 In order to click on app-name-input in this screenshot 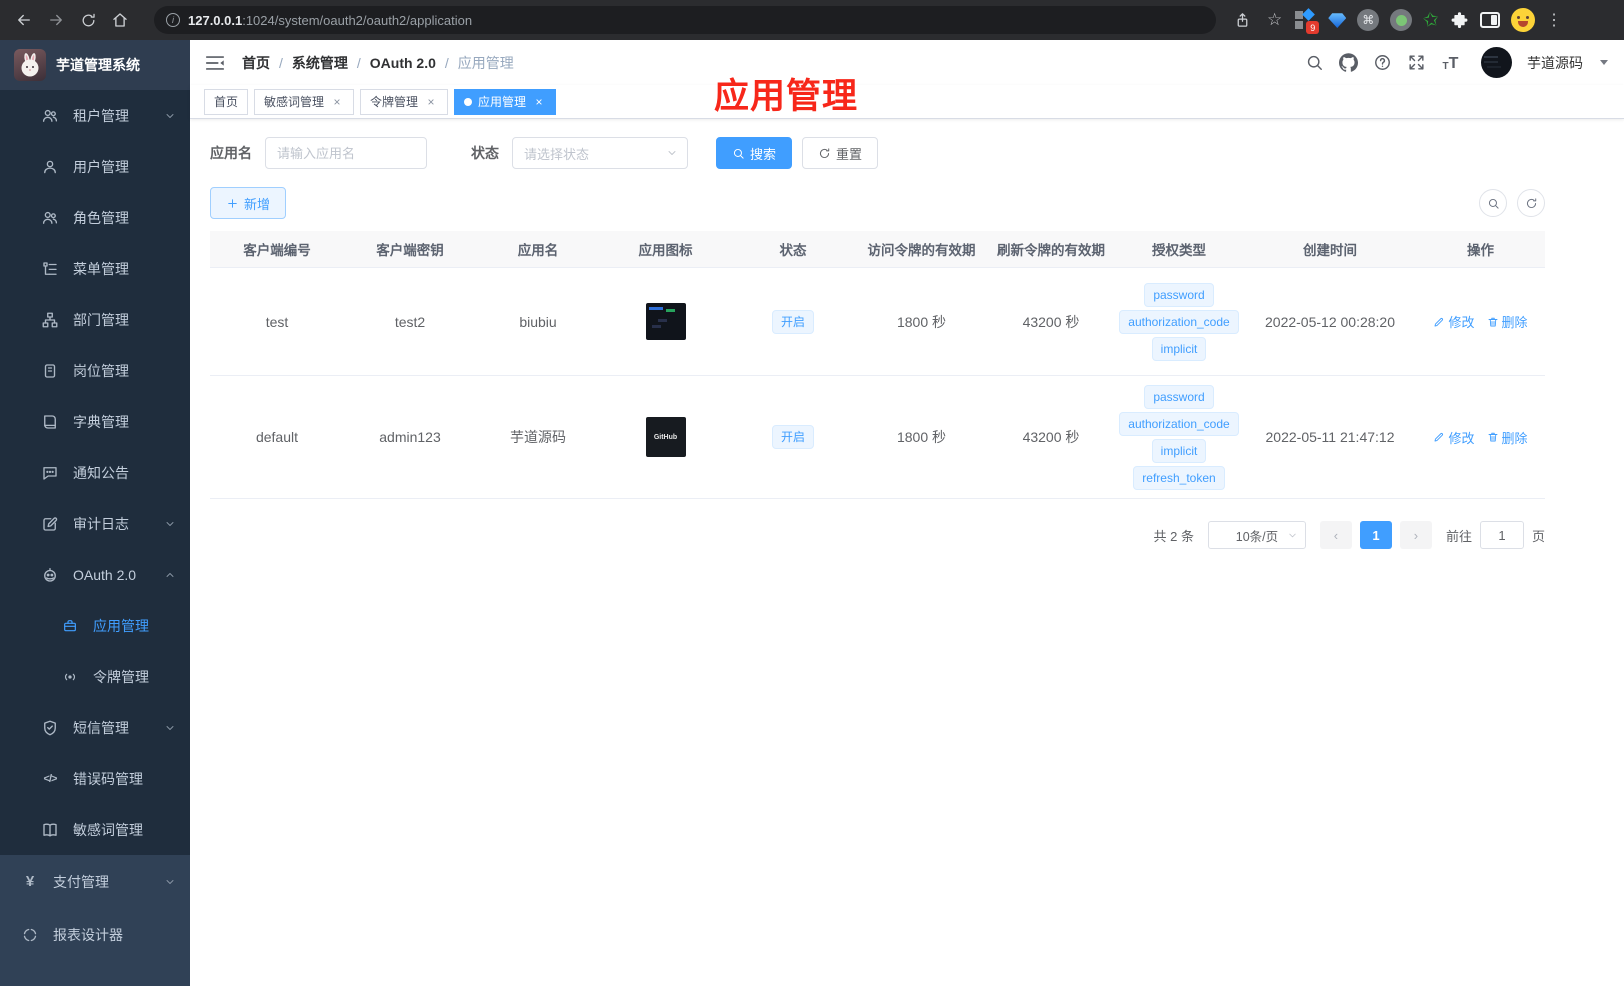, I will do `click(346, 153)`.